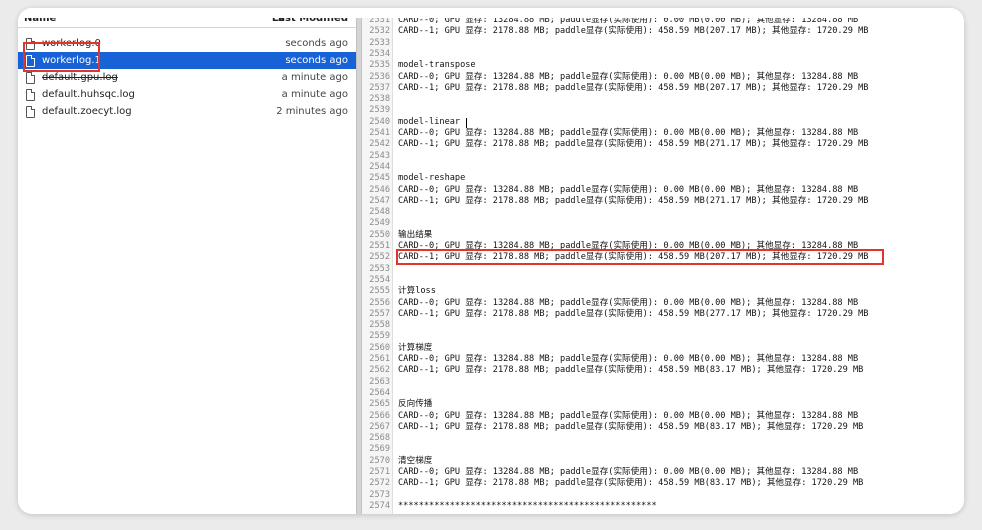 Image resolution: width=982 pixels, height=530 pixels. I want to click on code-line: 2560 计算梯度, so click(397, 348).